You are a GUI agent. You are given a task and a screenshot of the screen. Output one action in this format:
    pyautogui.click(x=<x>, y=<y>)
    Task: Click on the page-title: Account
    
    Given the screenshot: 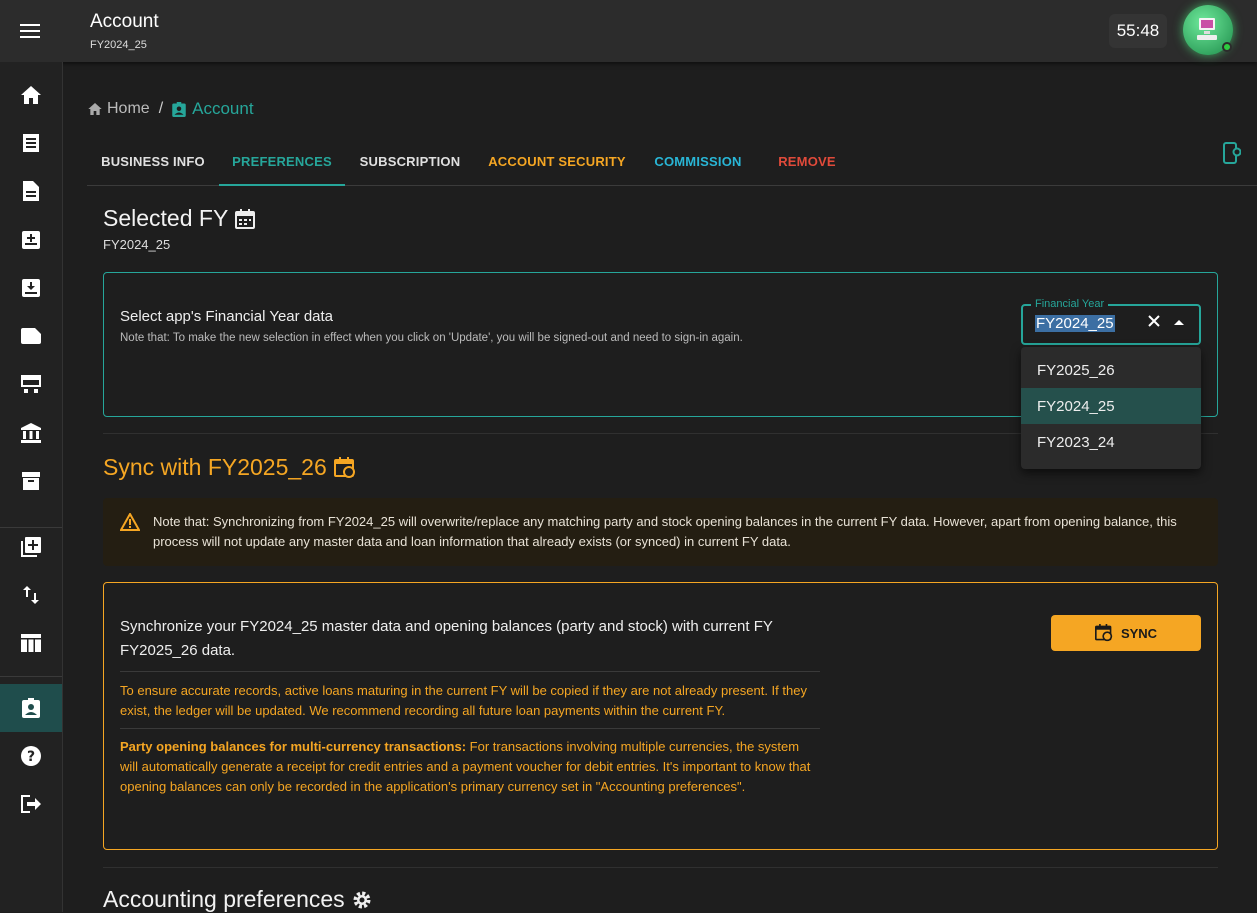 What is the action you would take?
    pyautogui.click(x=124, y=21)
    